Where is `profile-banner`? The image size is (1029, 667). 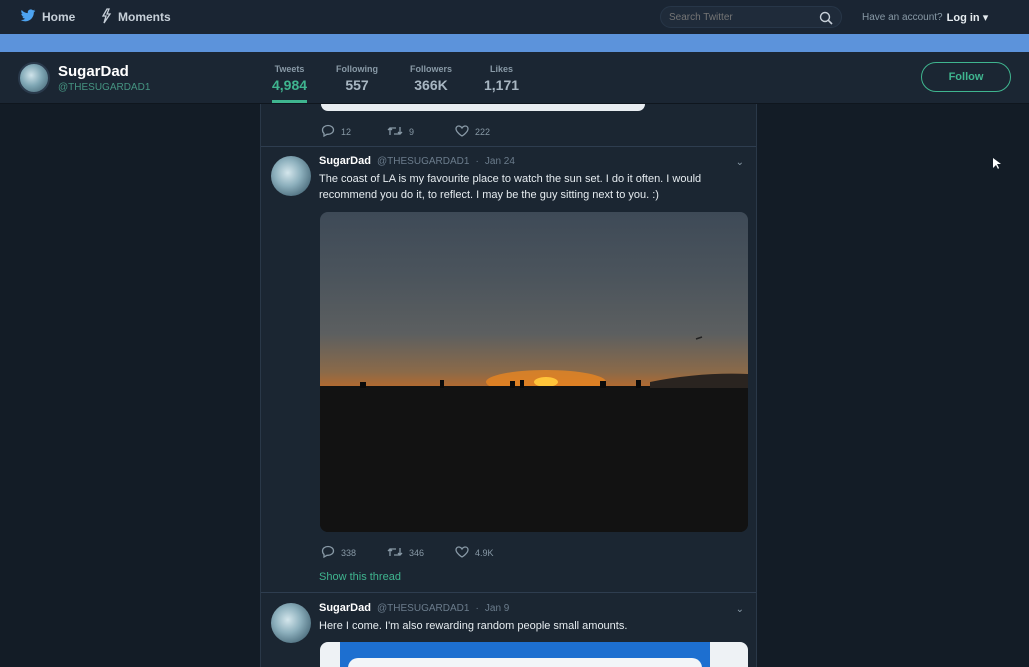
profile-banner is located at coordinates (514, 43).